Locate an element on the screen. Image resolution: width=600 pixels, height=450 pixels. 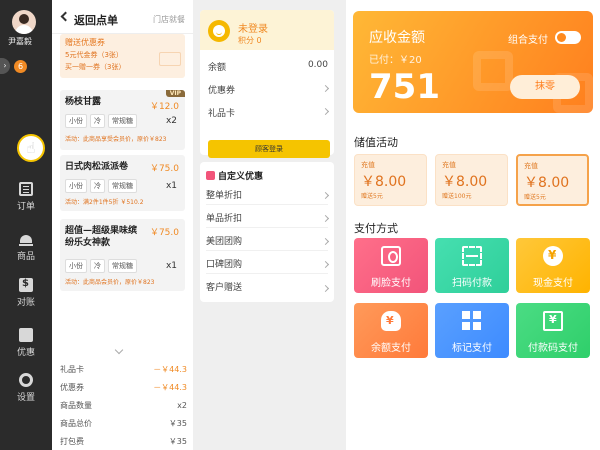
pay-method-label: 现金支付 is located at coordinates (553, 283).